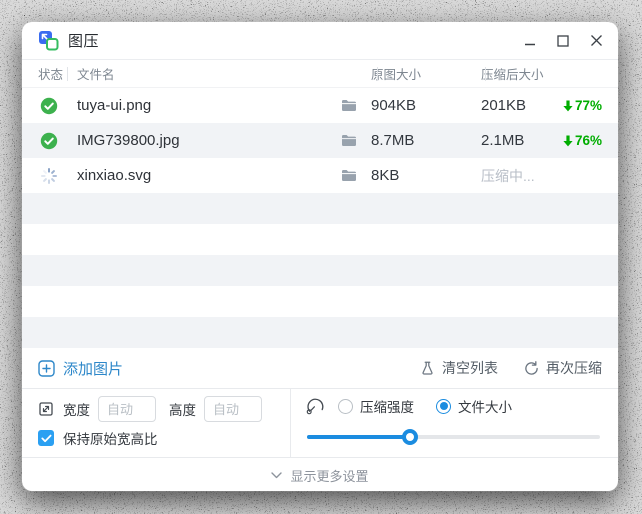  What do you see at coordinates (512, 75) in the screenshot?
I see `column-compressed-size: 压缩后大小` at bounding box center [512, 75].